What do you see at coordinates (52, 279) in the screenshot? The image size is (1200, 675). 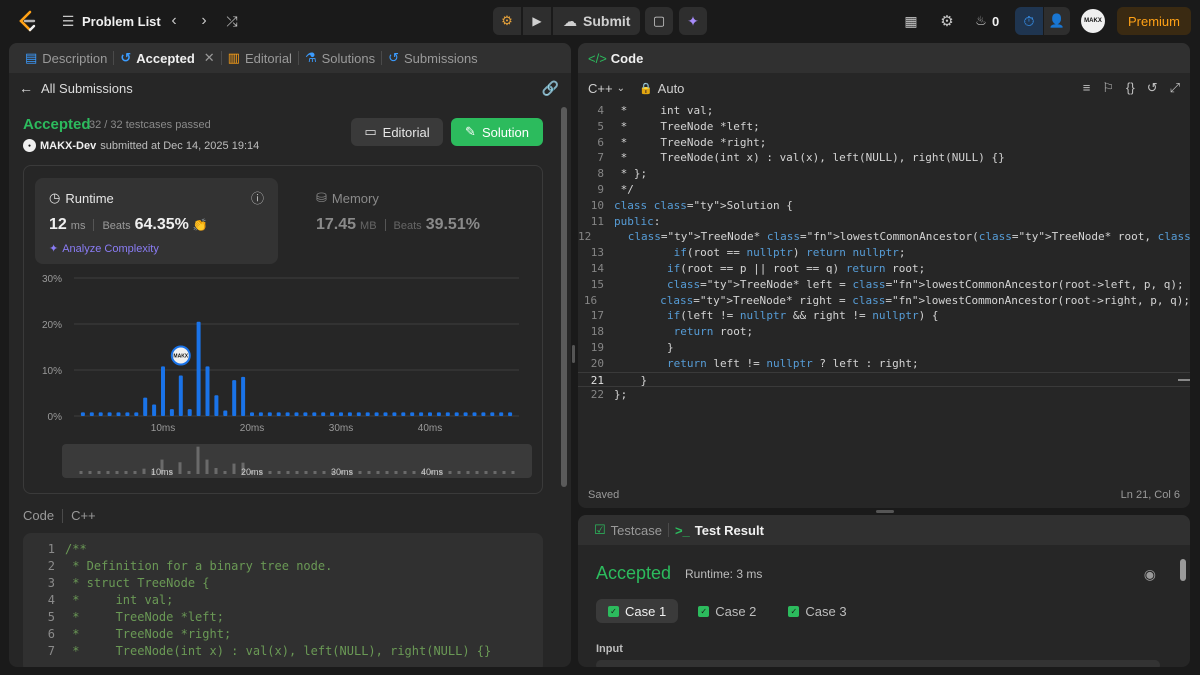 I see `y-tick-label: 30%` at bounding box center [52, 279].